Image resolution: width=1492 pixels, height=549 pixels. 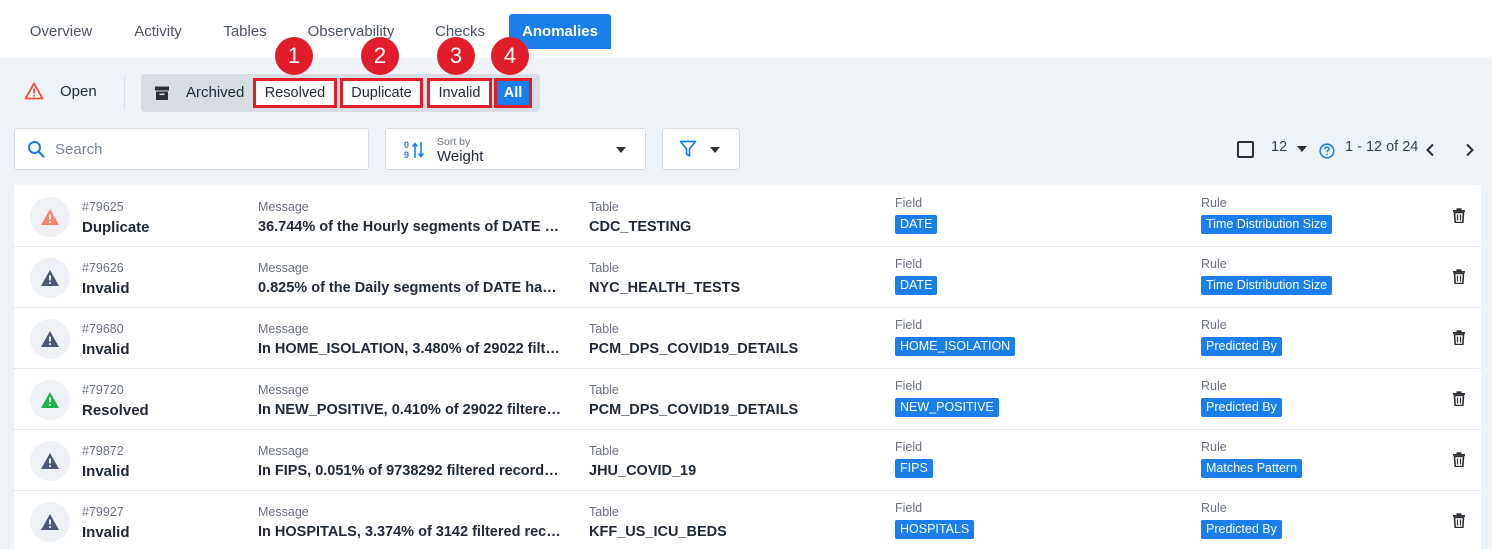 I want to click on tab-activity: Activity, so click(x=158, y=31).